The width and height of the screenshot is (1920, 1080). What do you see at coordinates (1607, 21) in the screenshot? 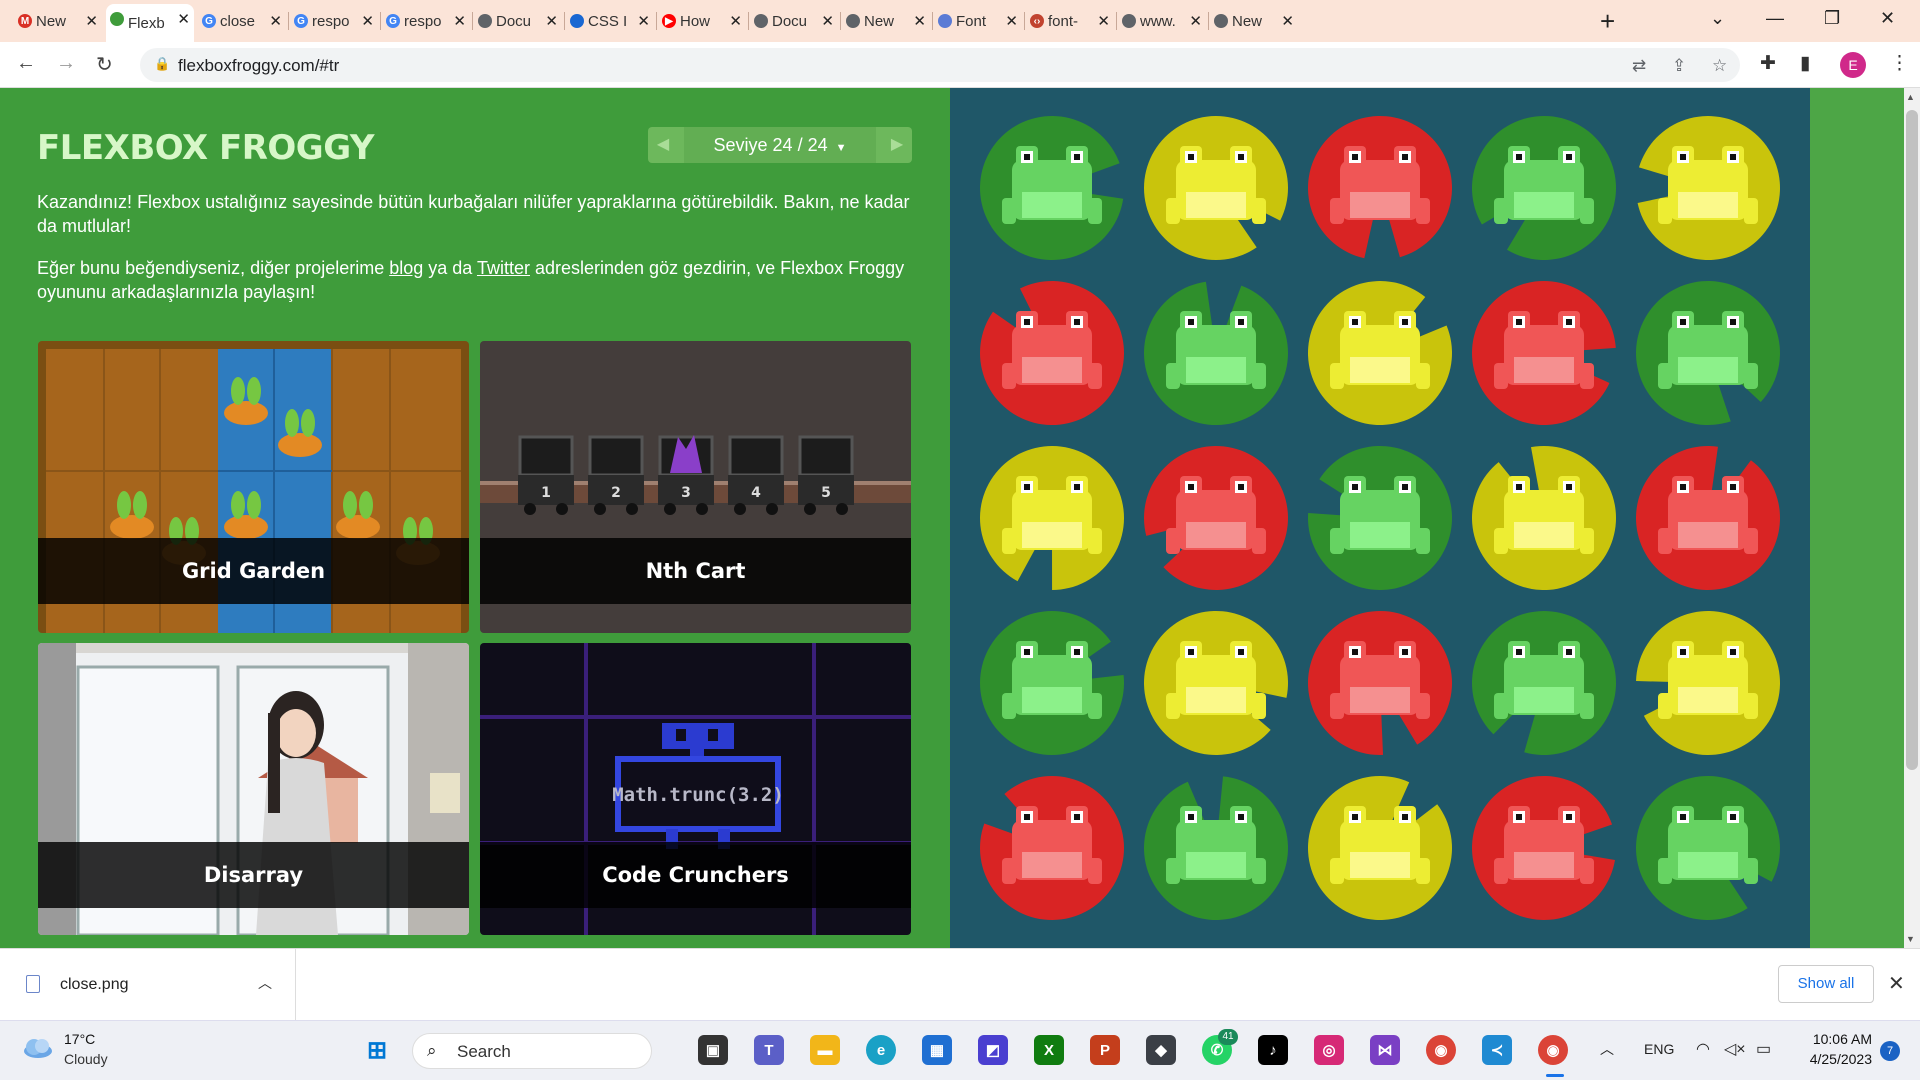
I see `new-tab-button: +` at bounding box center [1607, 21].